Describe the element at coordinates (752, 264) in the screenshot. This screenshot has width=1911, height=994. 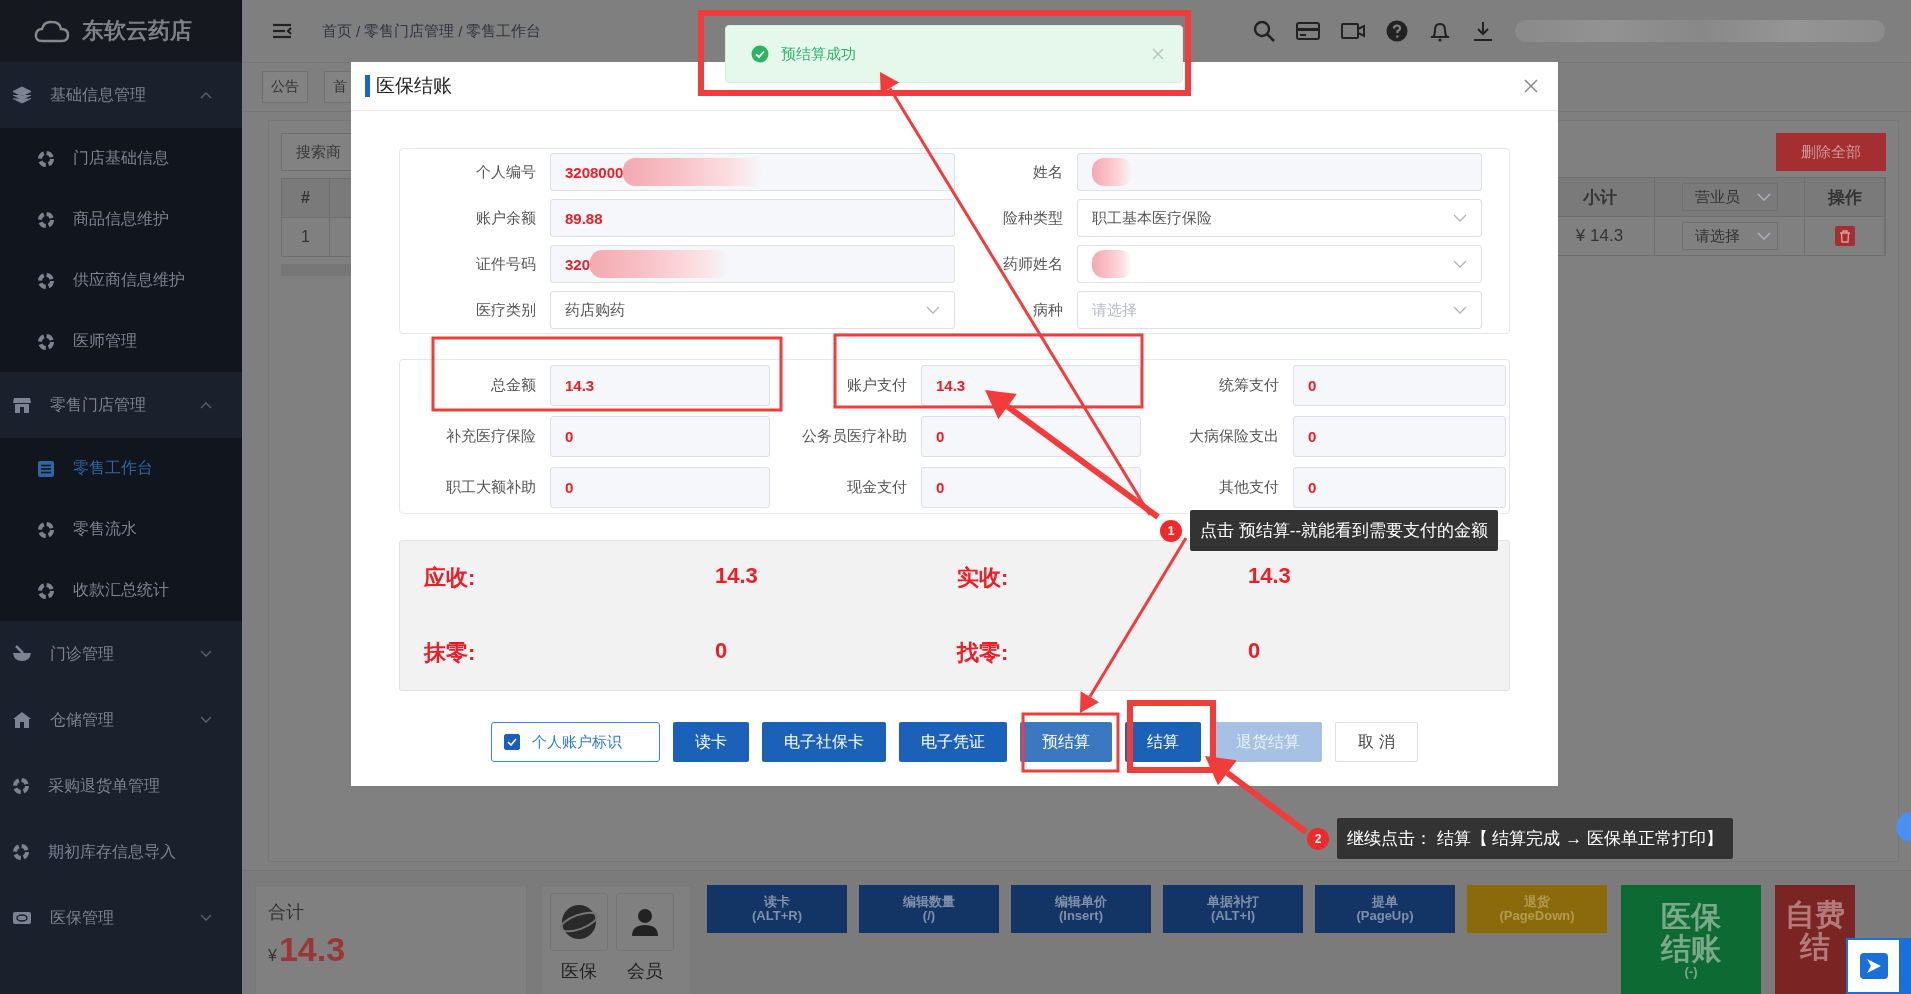
I see `input-field: 320` at that location.